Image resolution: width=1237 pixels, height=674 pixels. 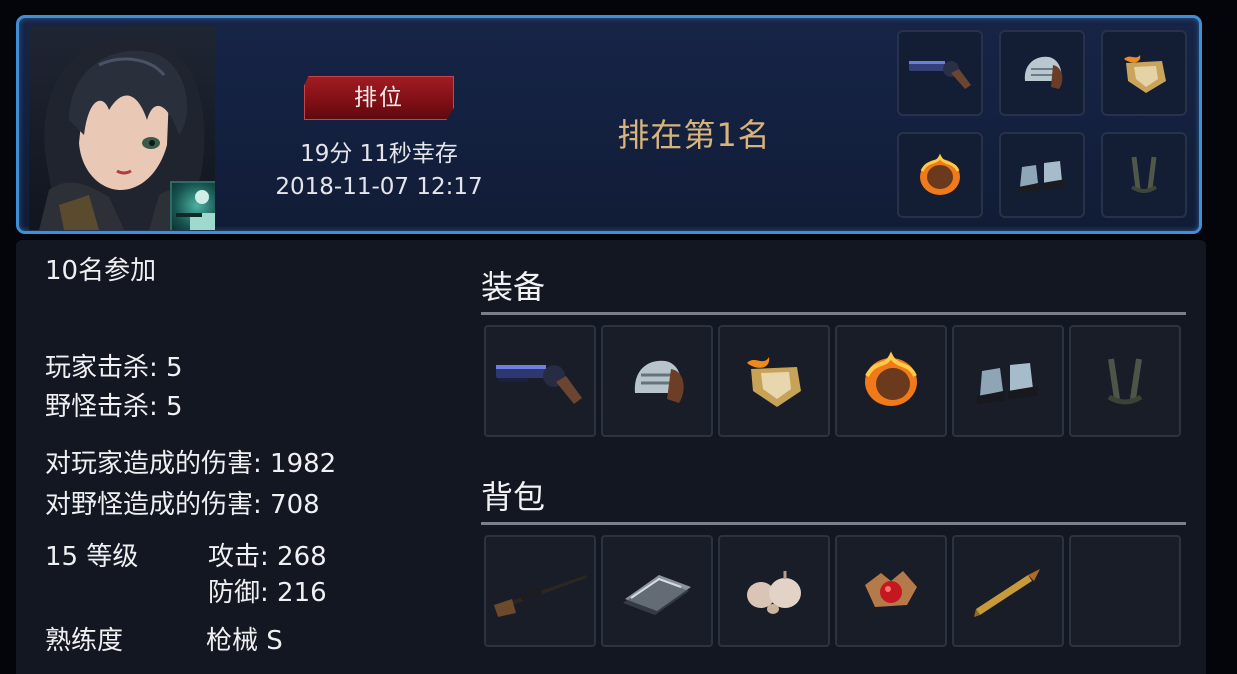 What do you see at coordinates (122, 127) in the screenshot?
I see `character-portrait` at bounding box center [122, 127].